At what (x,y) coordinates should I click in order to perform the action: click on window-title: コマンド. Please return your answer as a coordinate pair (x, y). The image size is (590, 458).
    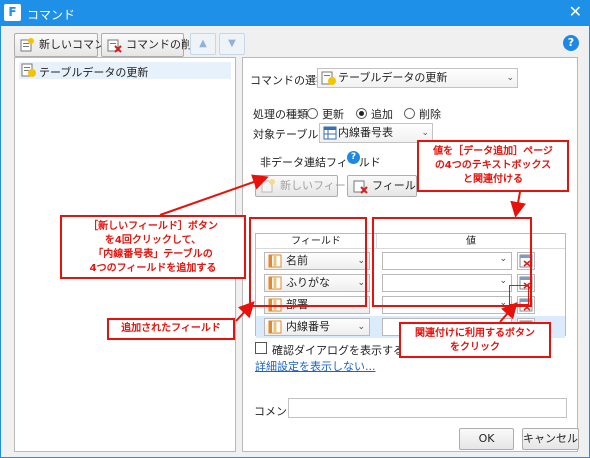
    Looking at the image, I should click on (51, 15).